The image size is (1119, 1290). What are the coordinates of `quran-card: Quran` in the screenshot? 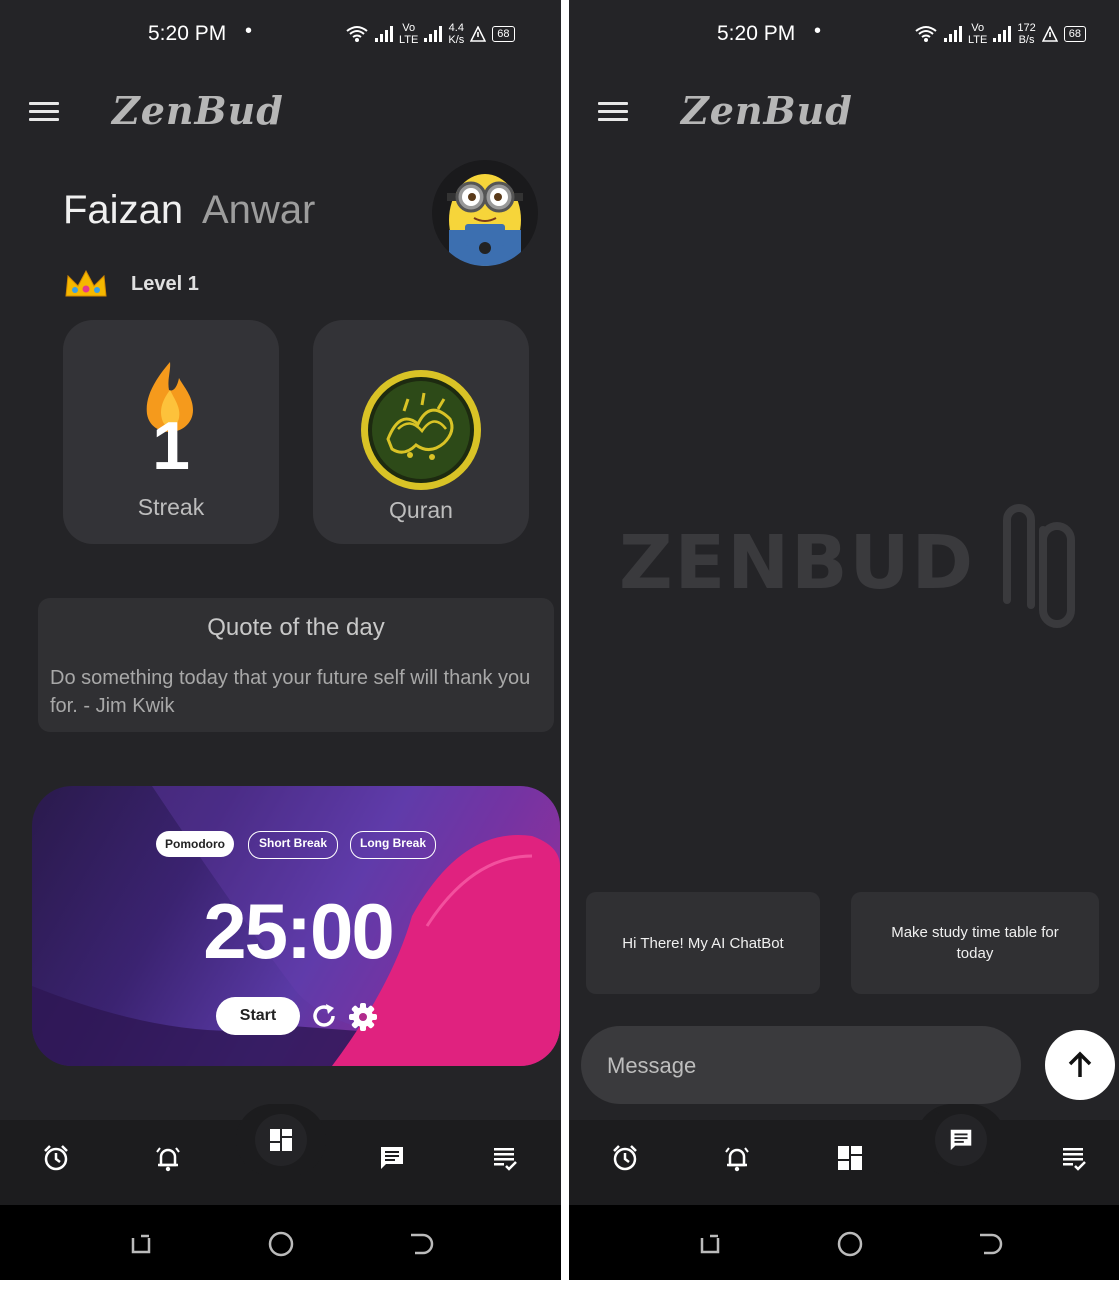 It's located at (421, 432).